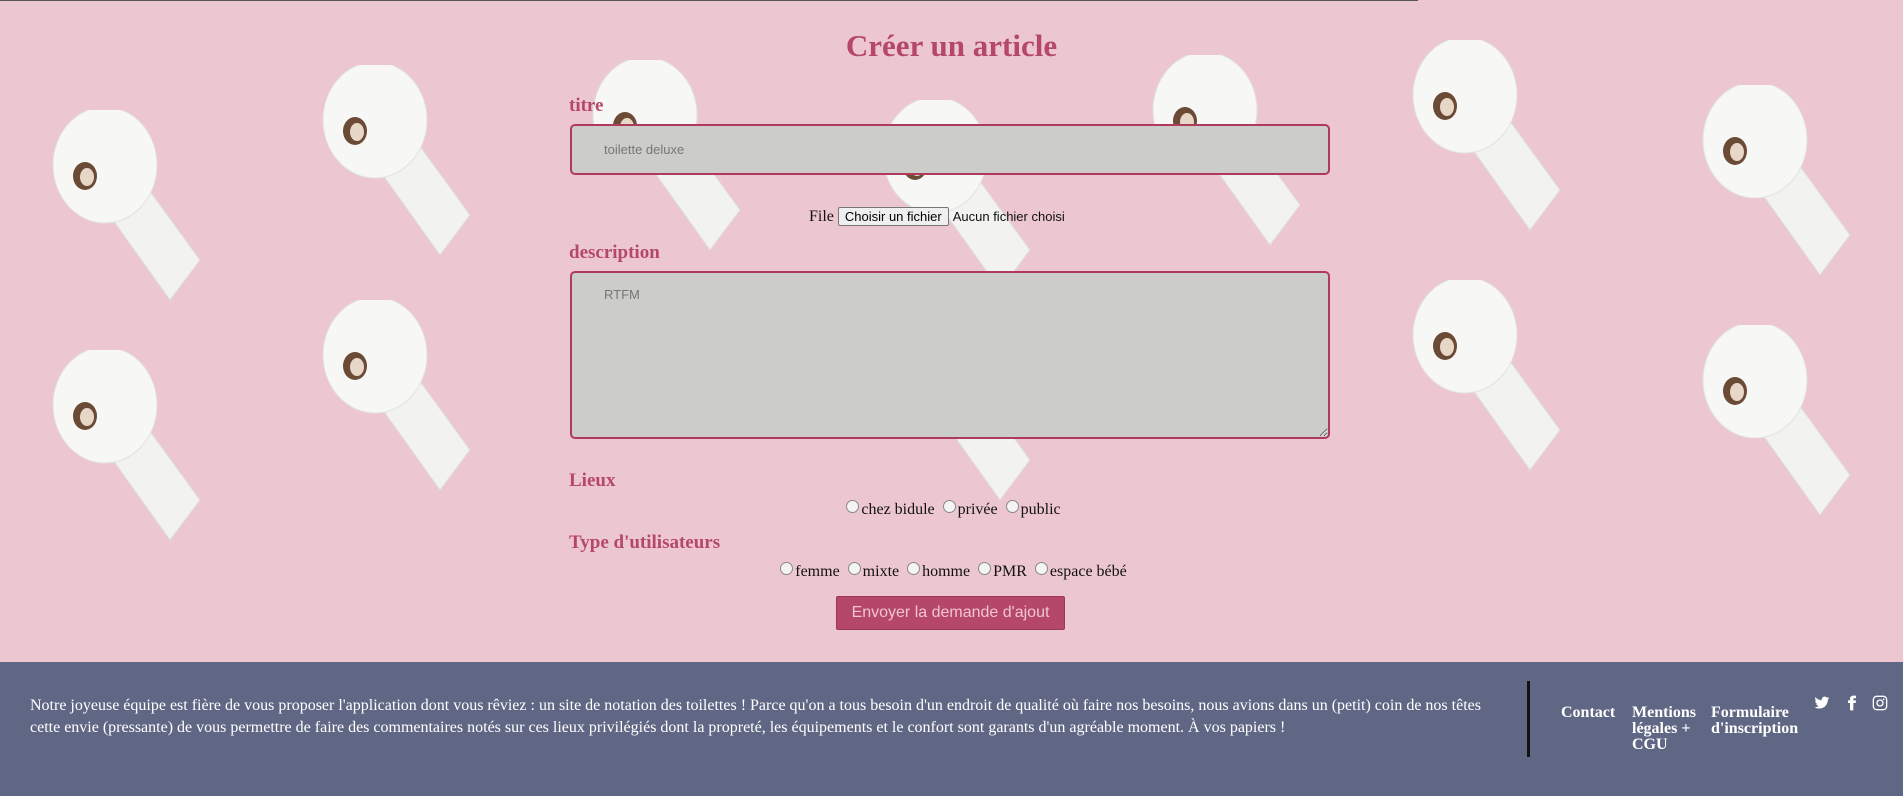  I want to click on radio-public, so click(1012, 506).